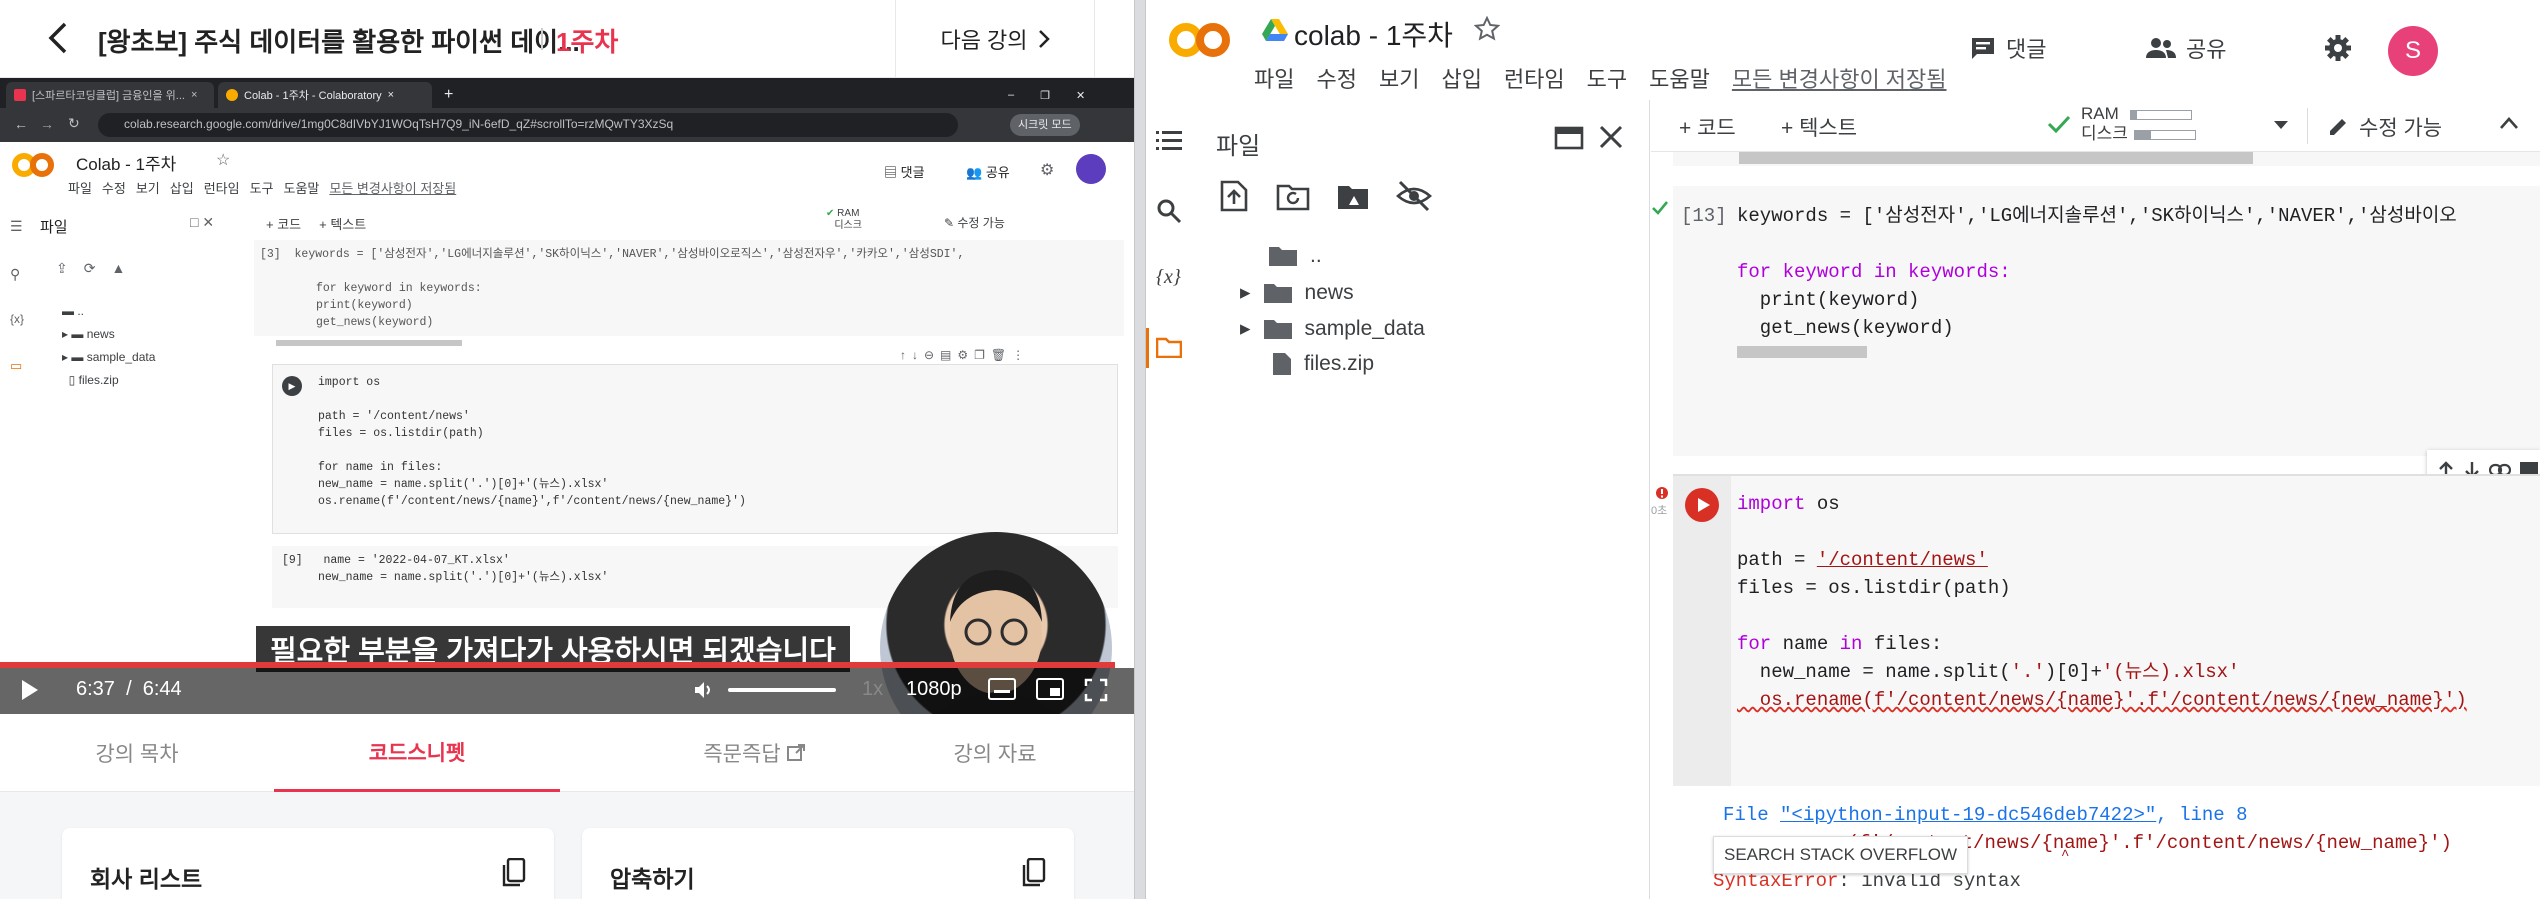 This screenshot has height=899, width=2540. Describe the element at coordinates (1607, 78) in the screenshot. I see `menu-tools: 도구` at that location.